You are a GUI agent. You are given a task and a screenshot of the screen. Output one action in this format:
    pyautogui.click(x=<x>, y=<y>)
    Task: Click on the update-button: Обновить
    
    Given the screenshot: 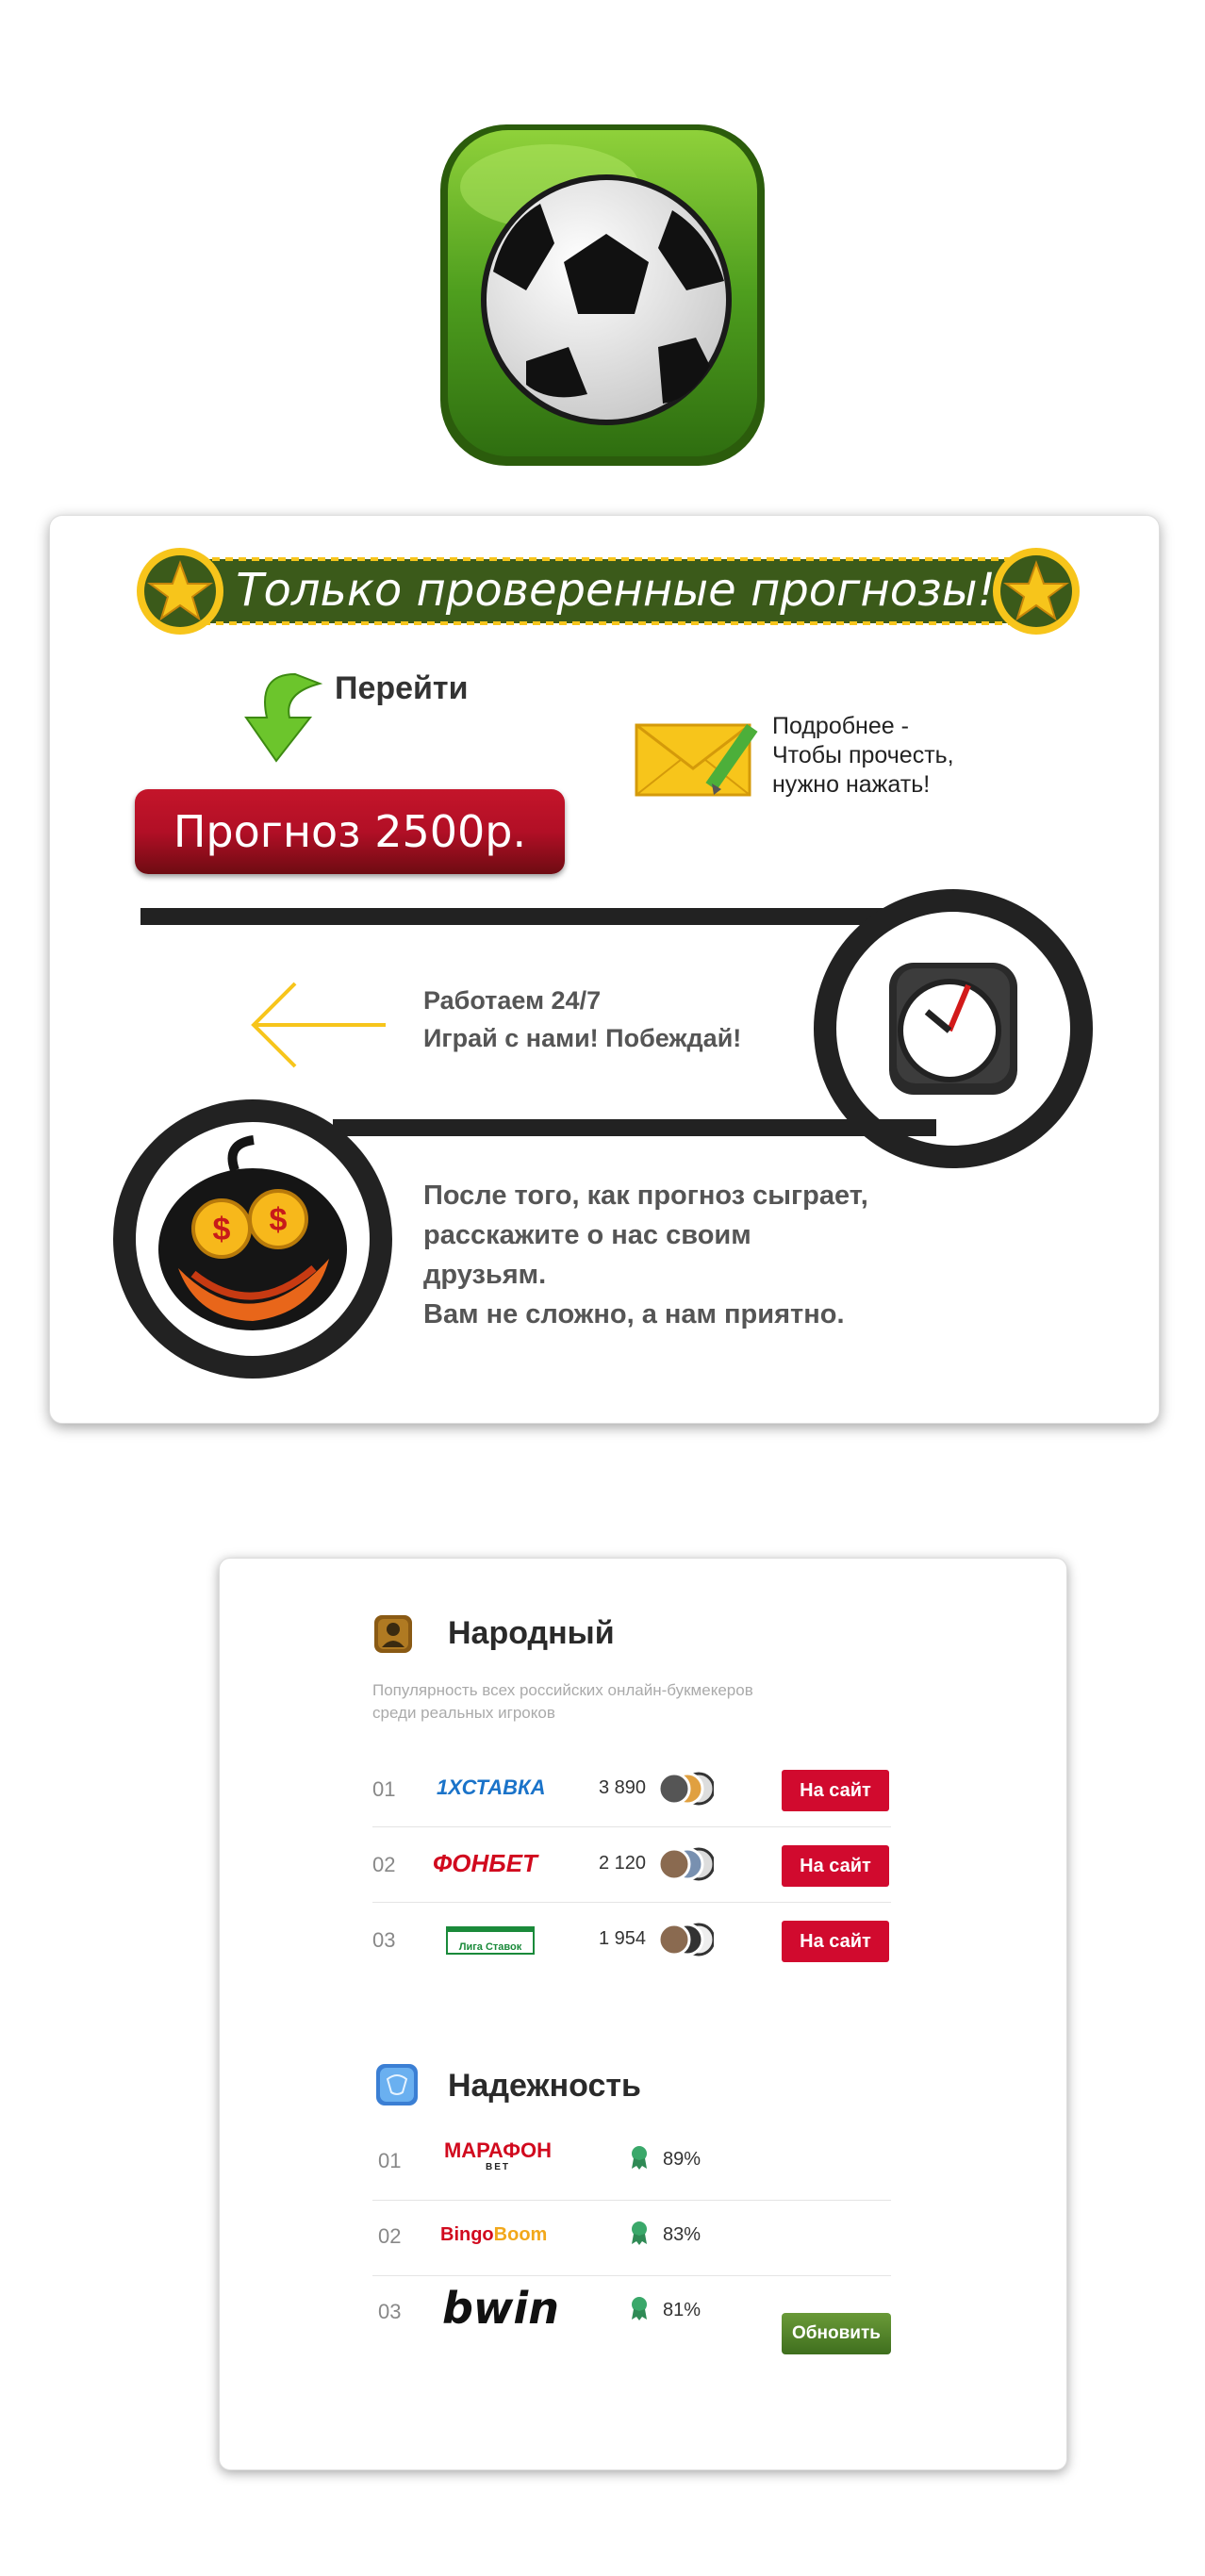 What is the action you would take?
    pyautogui.click(x=836, y=2333)
    